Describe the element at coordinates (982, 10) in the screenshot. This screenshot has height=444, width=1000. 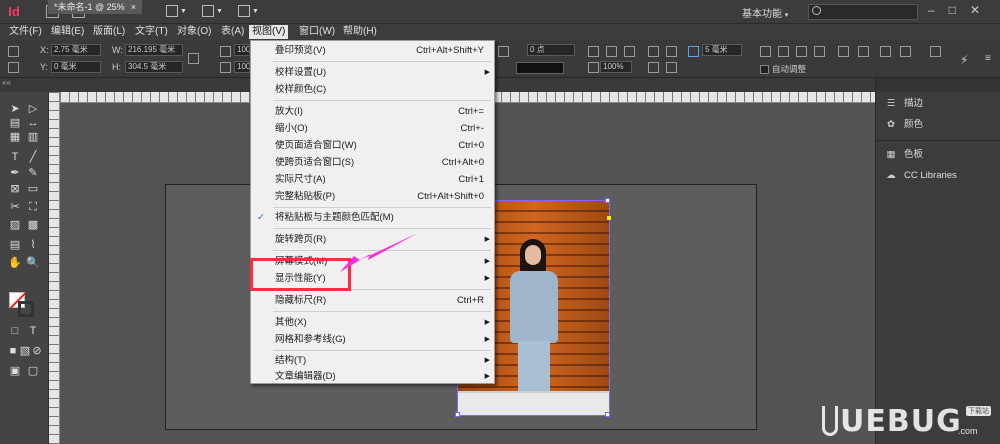
I see `close-icon: ✕` at that location.